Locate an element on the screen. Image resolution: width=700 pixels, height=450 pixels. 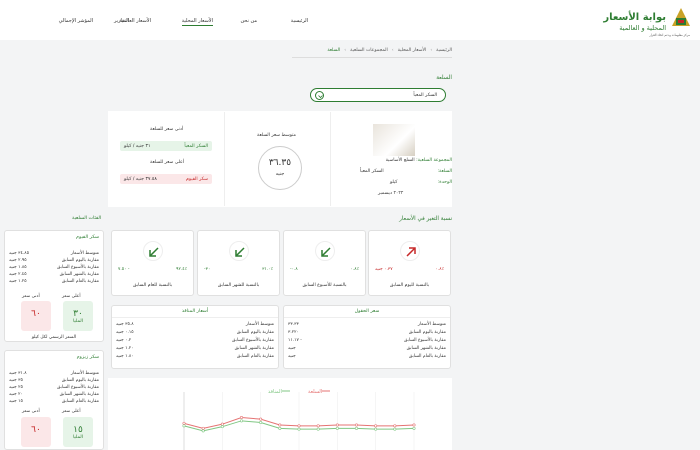
table-row: متوسط الأسعار ٣٥.٨ جنيه is located at coordinates (195, 325).